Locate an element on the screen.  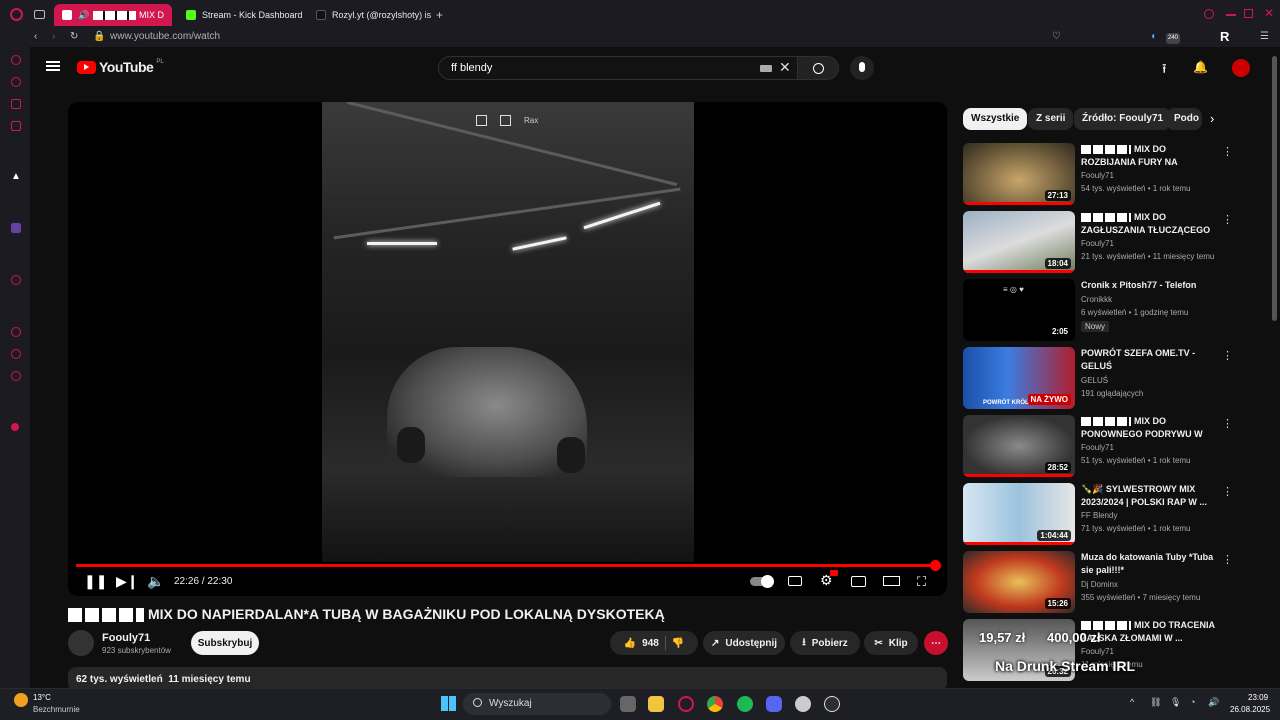
minimize-button is located at coordinates (1231, 15).